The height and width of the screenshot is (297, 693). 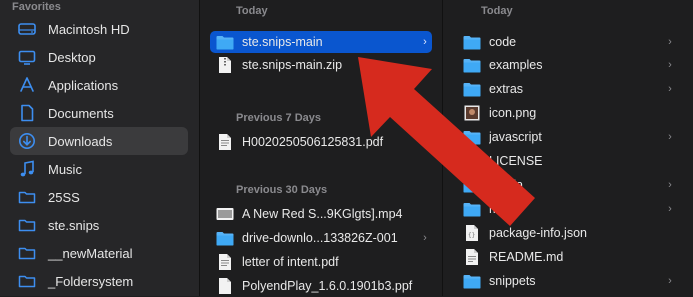 I want to click on sidebar-item-label: Desktop, so click(x=72, y=57).